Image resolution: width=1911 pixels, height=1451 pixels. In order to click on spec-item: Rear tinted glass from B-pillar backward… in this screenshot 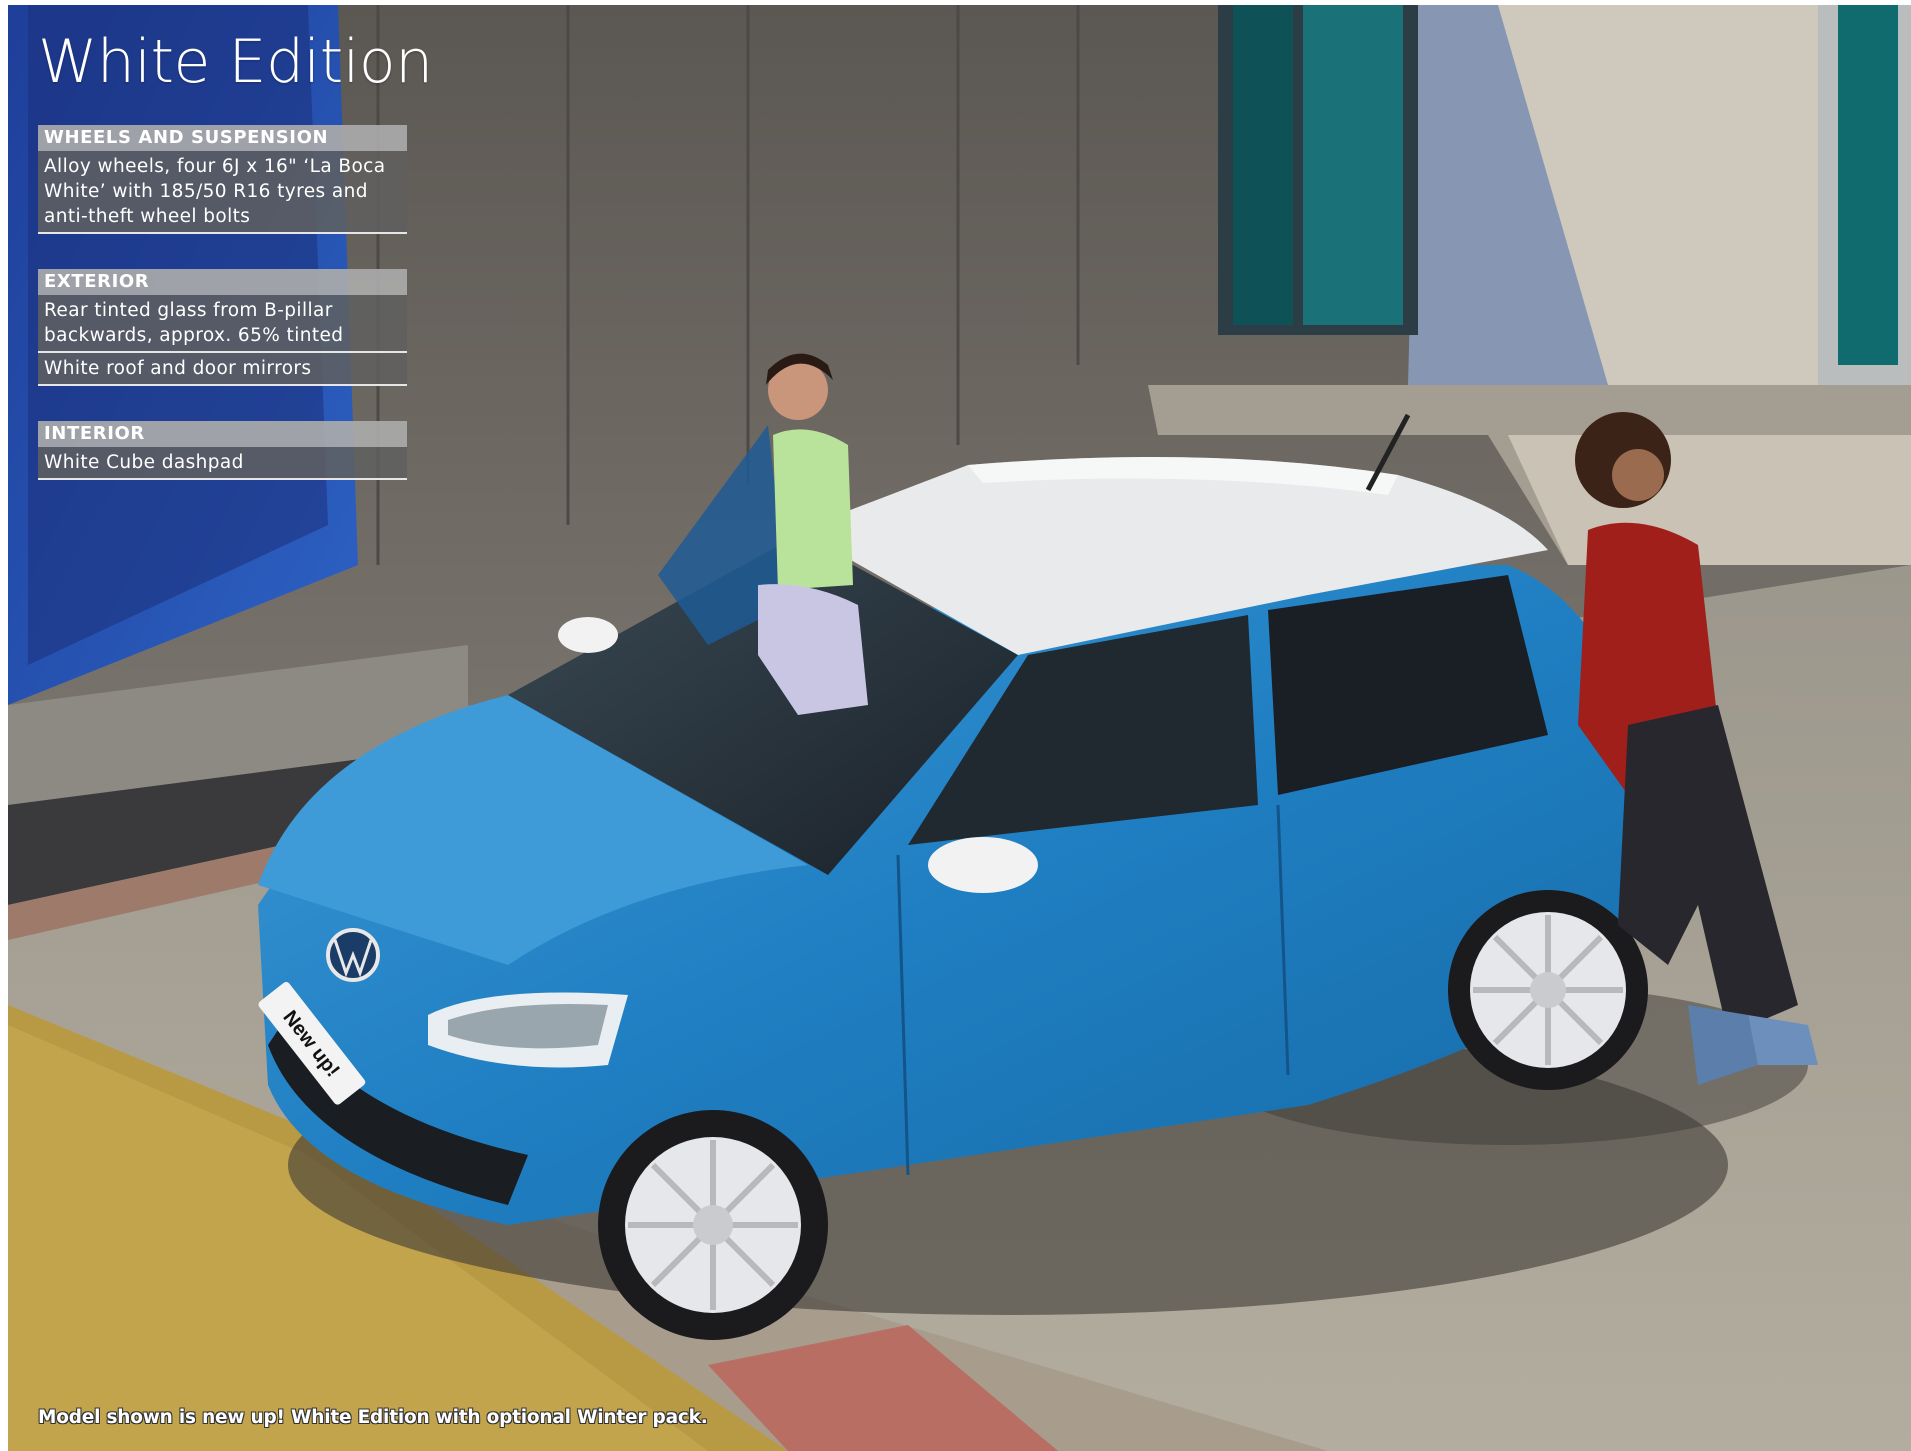, I will do `click(222, 324)`.